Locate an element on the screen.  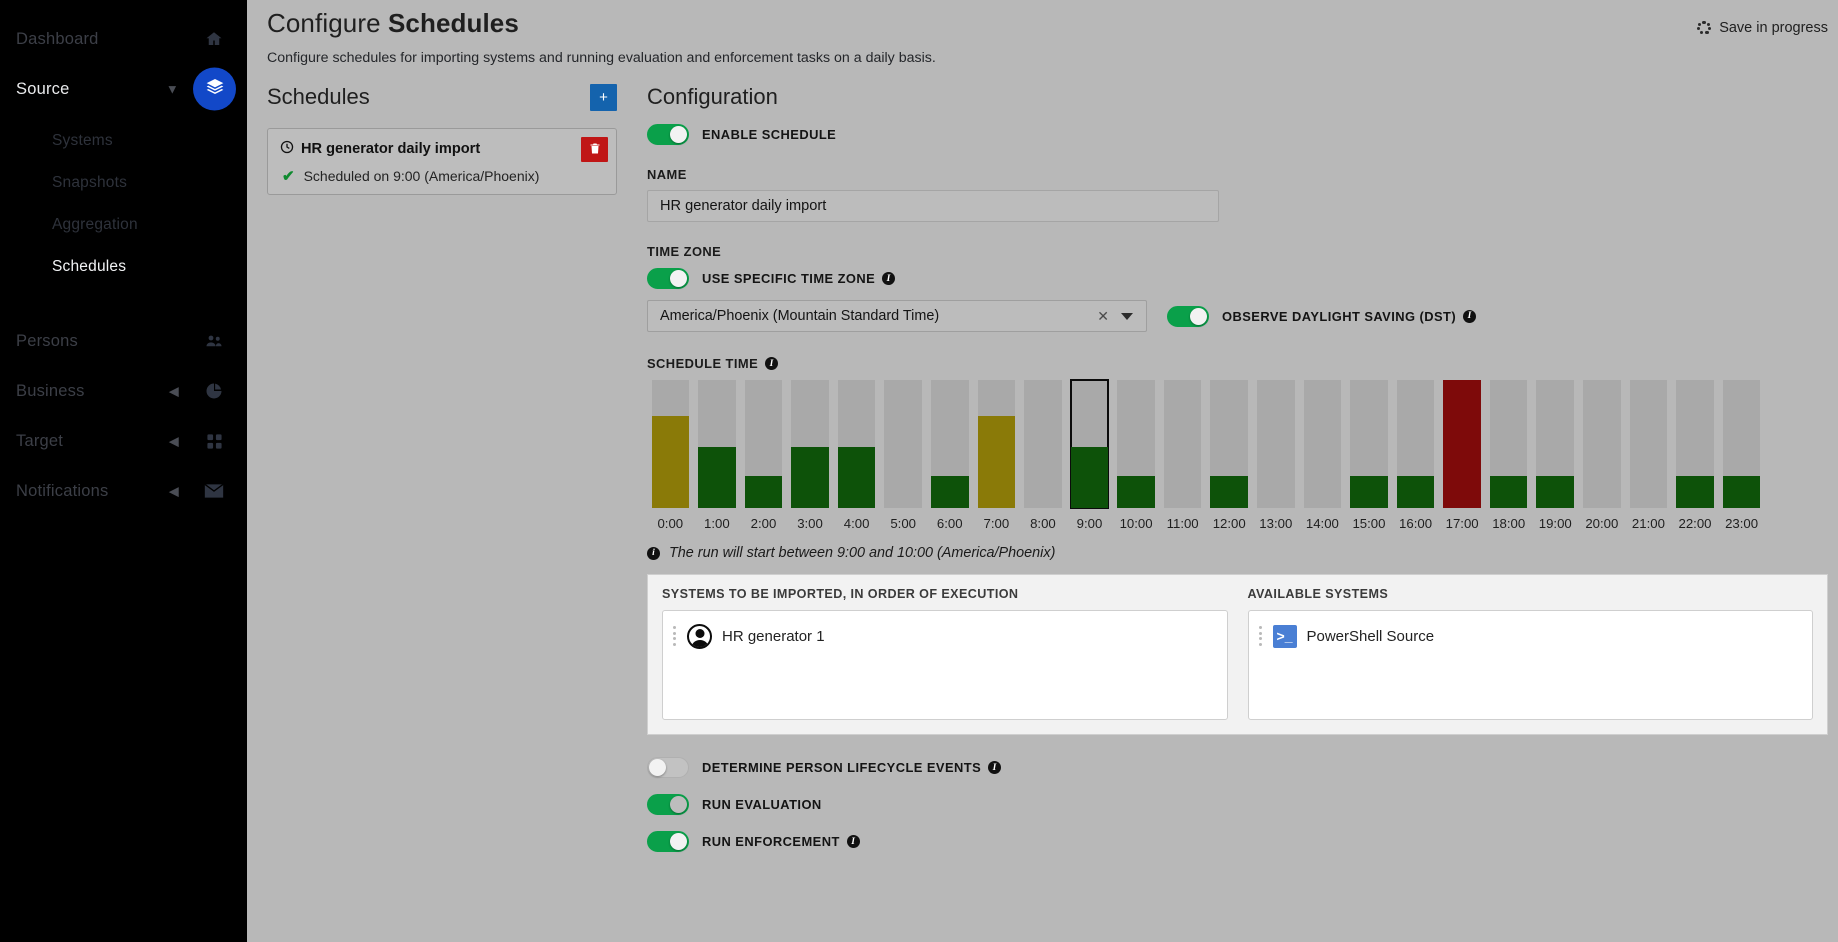
configuration-heading-row: Configuration is located at coordinates (1237, 97).